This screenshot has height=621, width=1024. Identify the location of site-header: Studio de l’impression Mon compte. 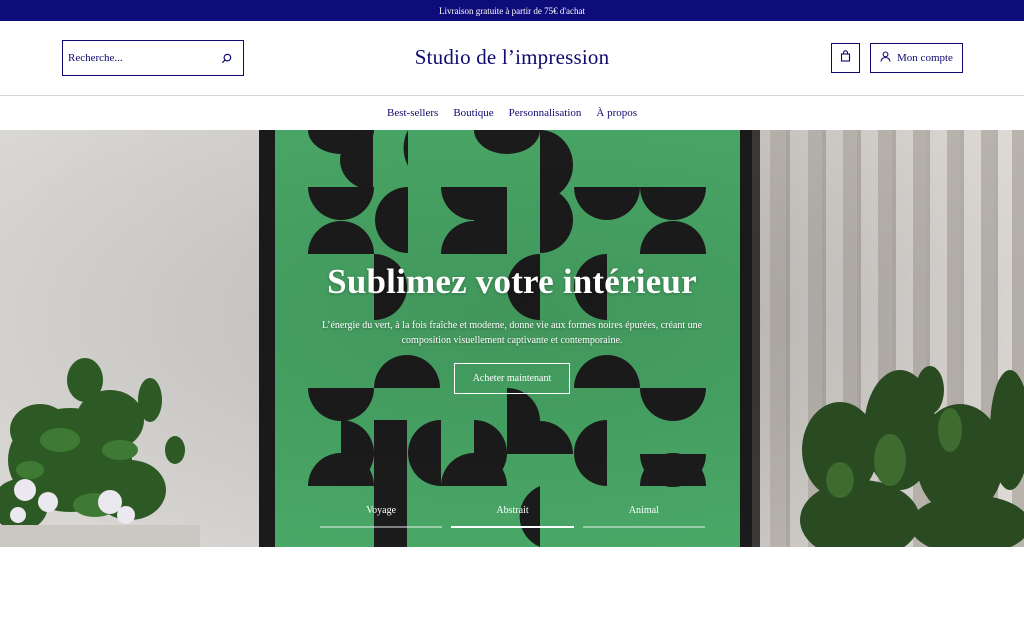
(512, 58).